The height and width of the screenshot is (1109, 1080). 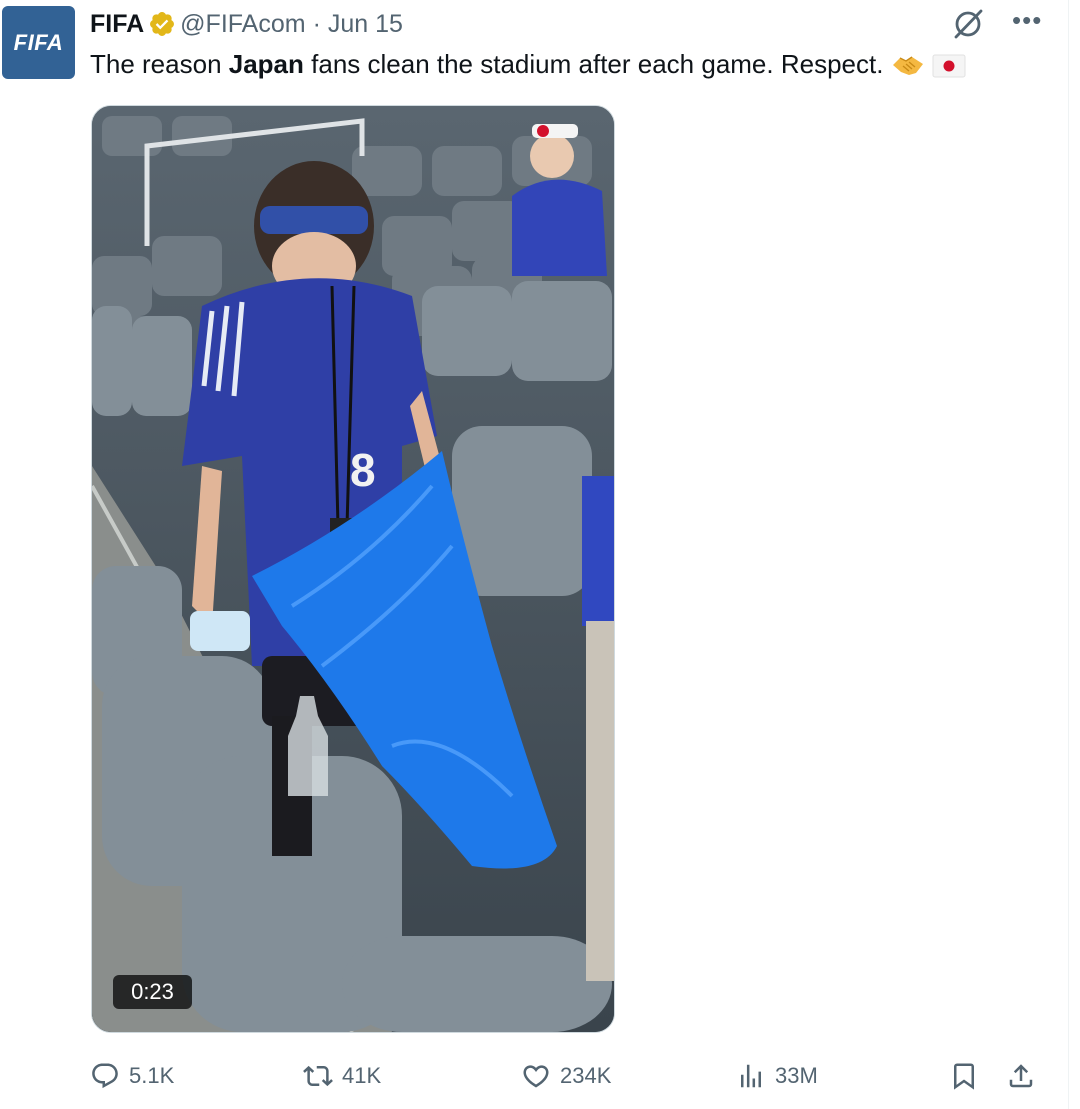 I want to click on author-name: FIFA, so click(x=117, y=24).